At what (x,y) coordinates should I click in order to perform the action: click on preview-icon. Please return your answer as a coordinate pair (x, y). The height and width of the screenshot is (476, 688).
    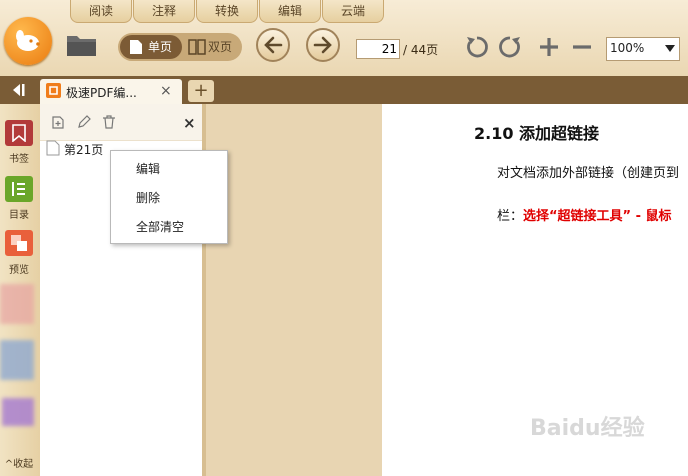
    Looking at the image, I should click on (19, 243).